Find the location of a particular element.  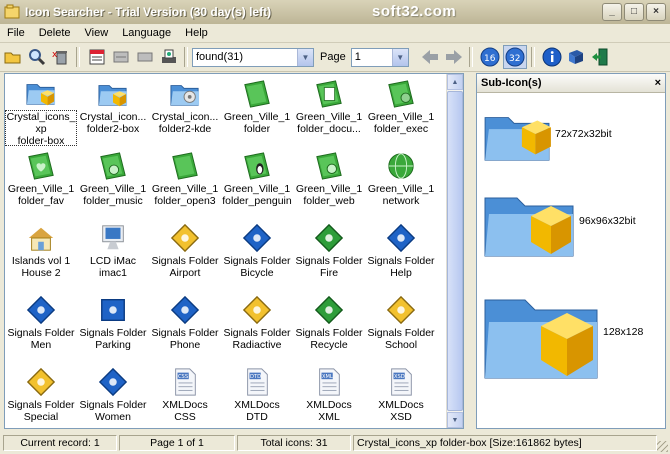

icon-cell: Signals Folder Recycle is located at coordinates (329, 326).